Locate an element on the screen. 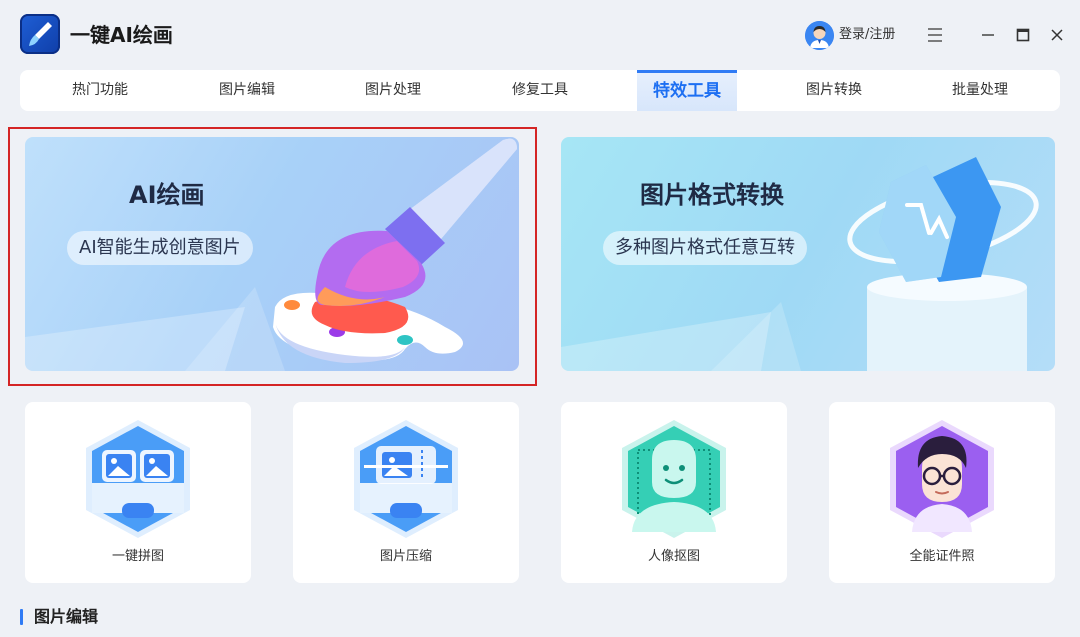 The image size is (1080, 637). avatar is located at coordinates (819, 35).